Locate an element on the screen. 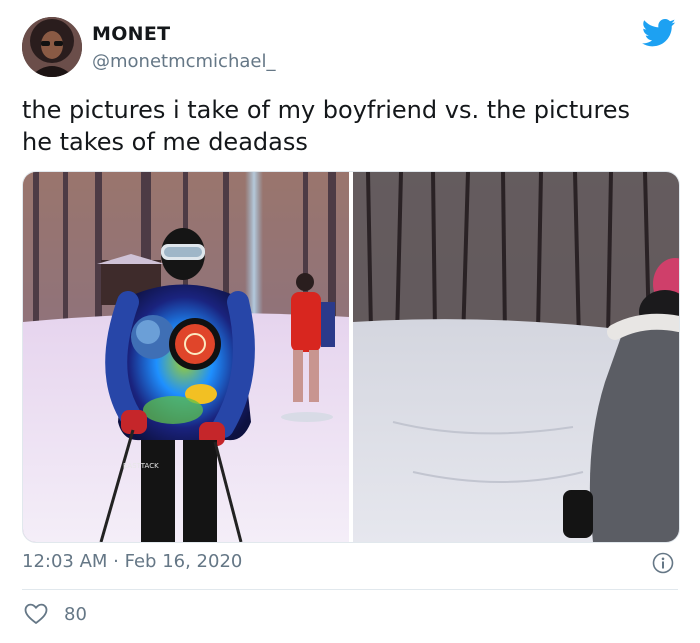 The height and width of the screenshot is (643, 700). tweet-text-line: he takes of me deadass is located at coordinates (165, 142).